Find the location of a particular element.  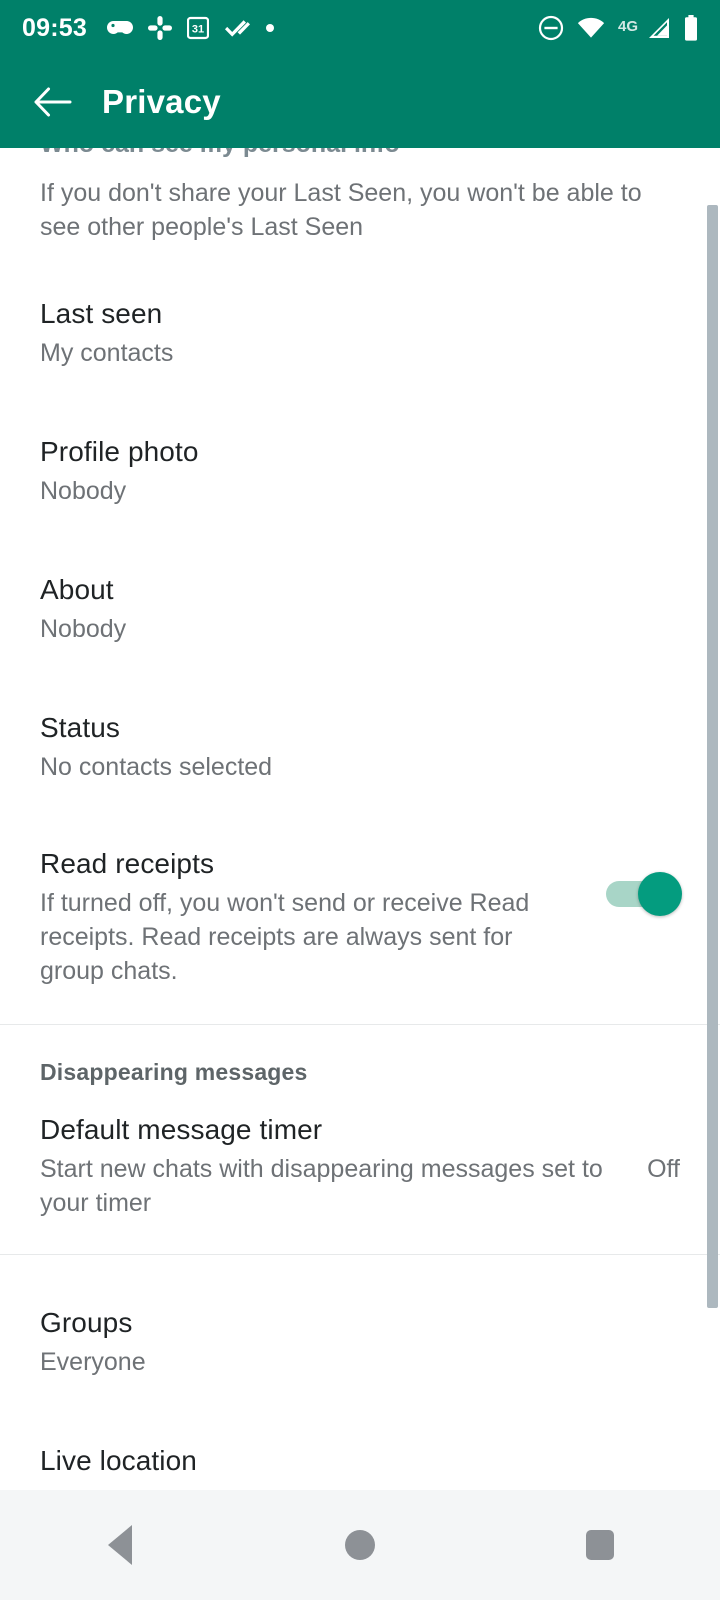

setting-row-about: About Nobody is located at coordinates (360, 607).